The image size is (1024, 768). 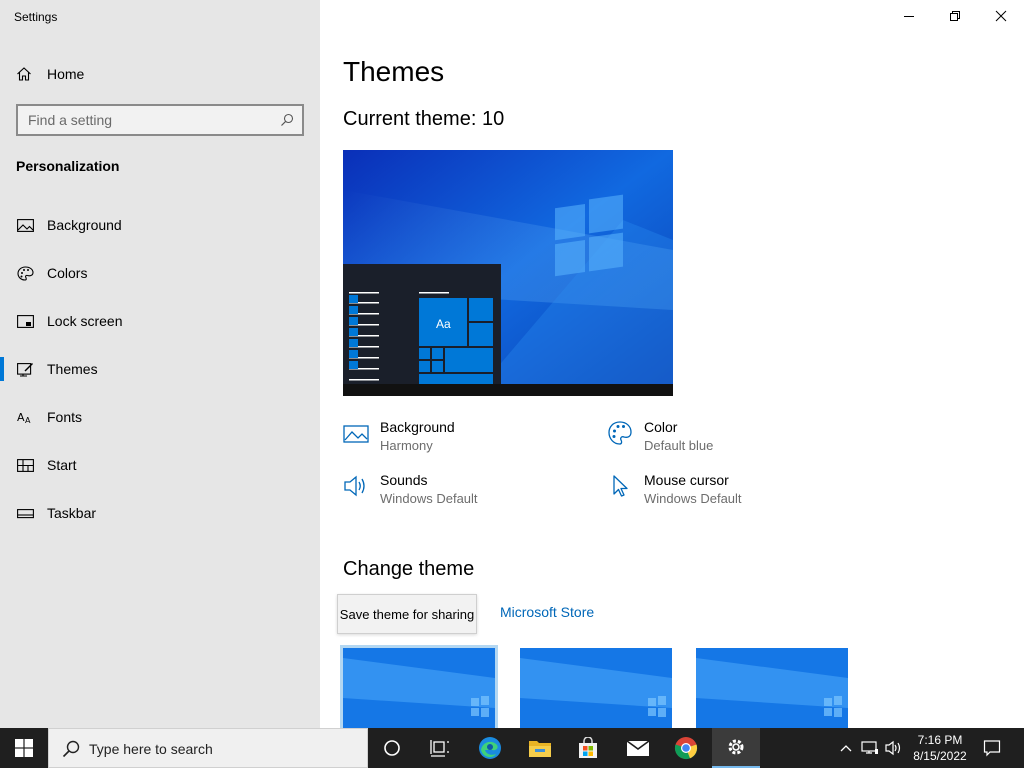 I want to click on theme-preview: Aa, so click(x=508, y=273).